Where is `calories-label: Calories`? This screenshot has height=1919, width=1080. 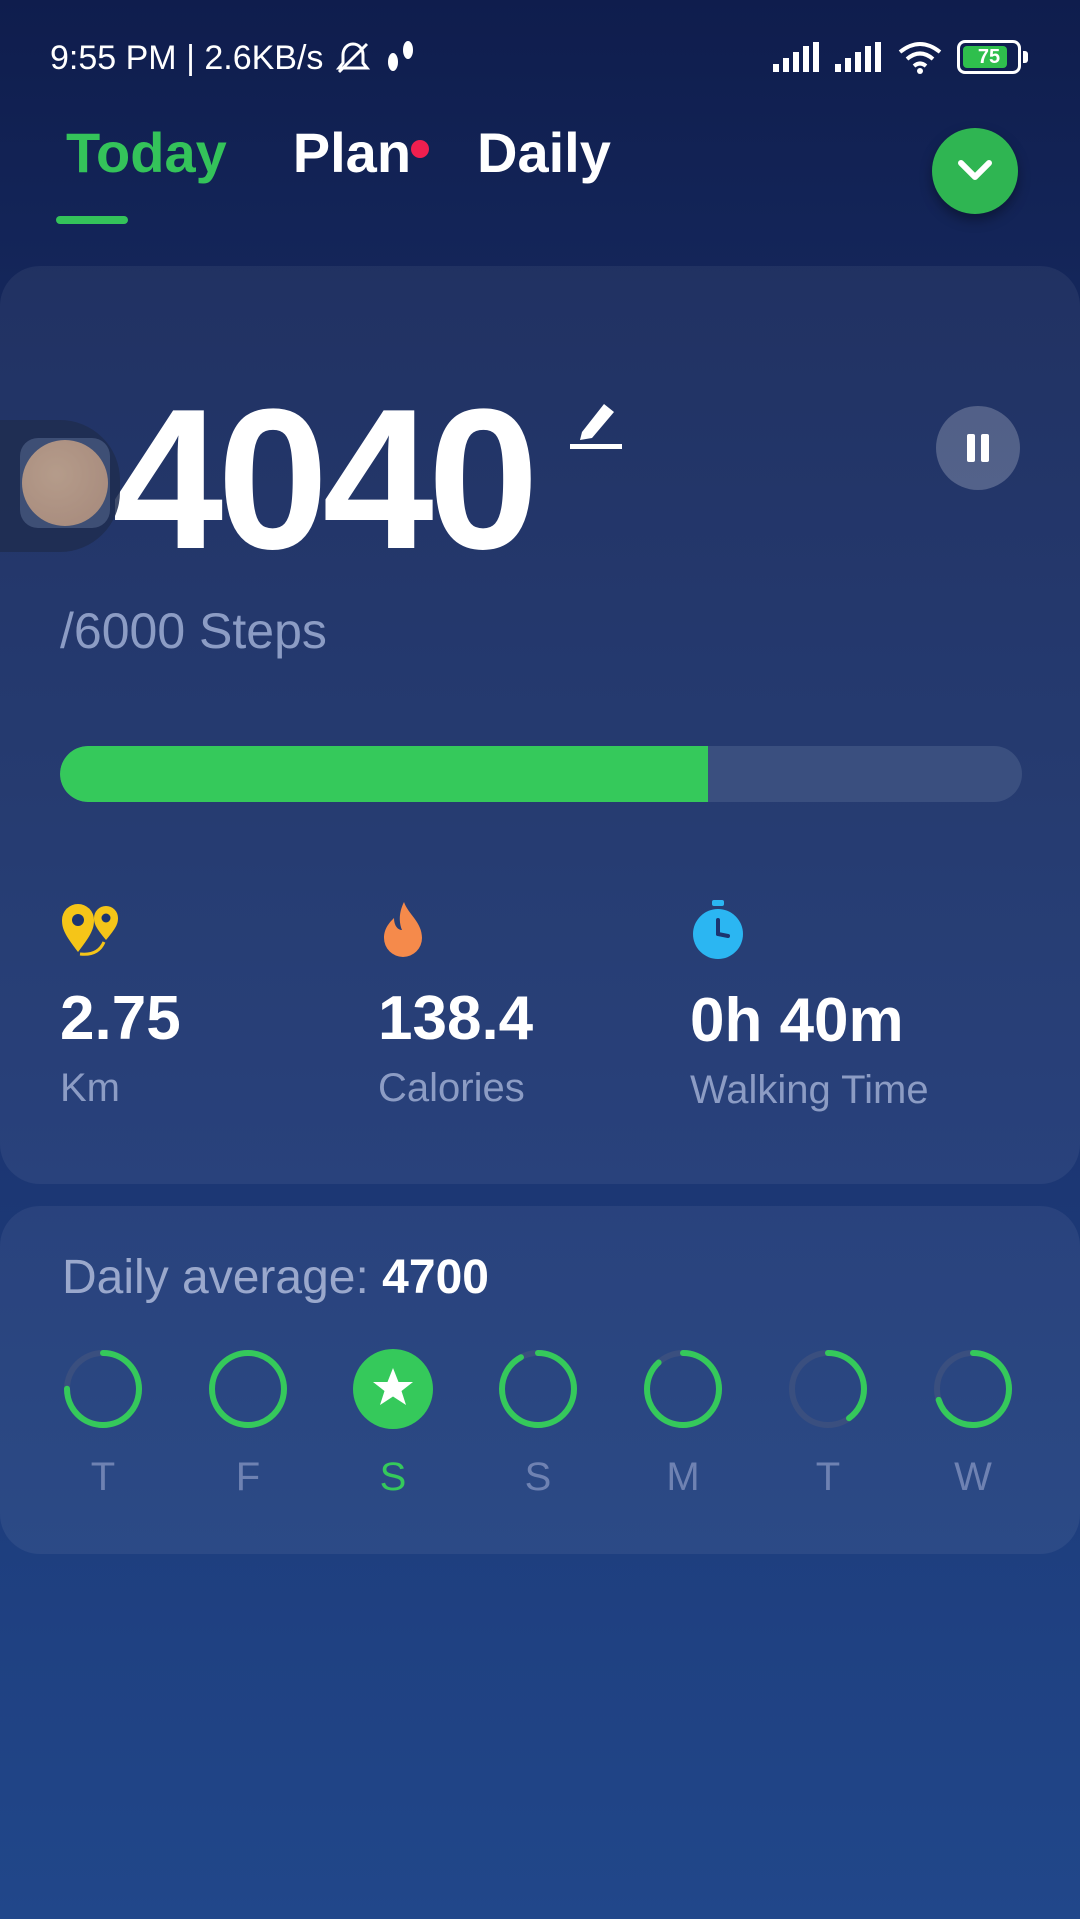
calories-label: Calories is located at coordinates (451, 1088).